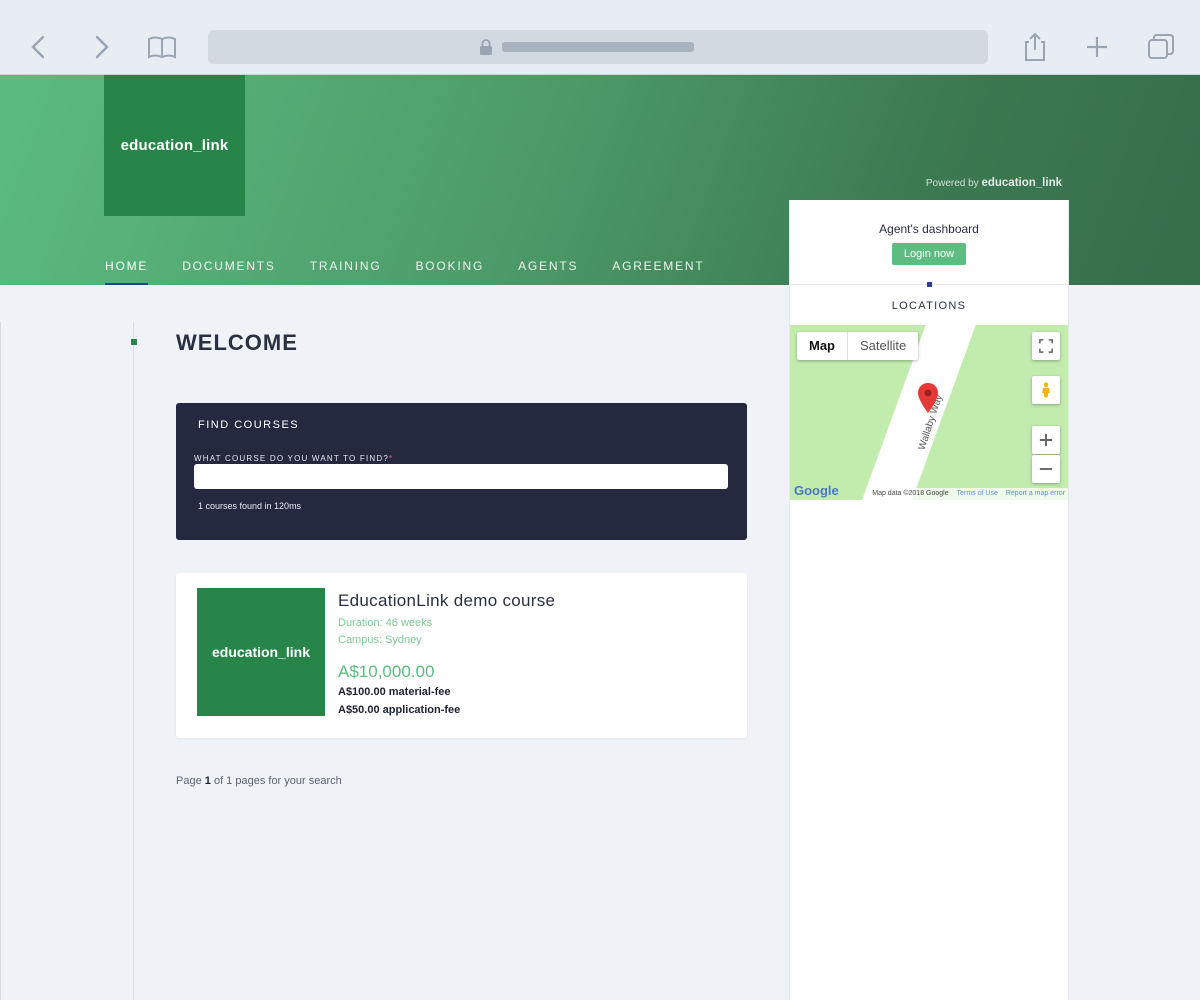  I want to click on course-search-label-text: WHAT COURSE DO YOU WANT TO FIND?, so click(292, 458).